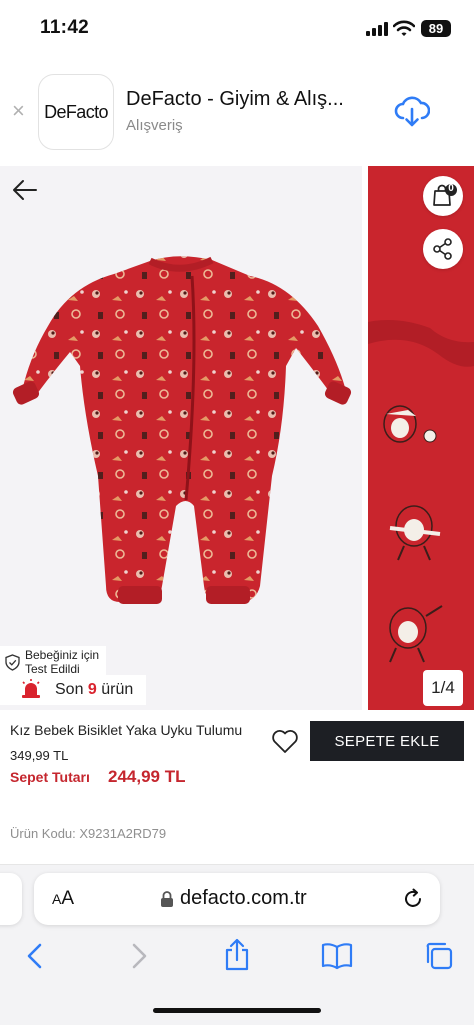 The height and width of the screenshot is (1025, 474). I want to click on stock-suffix: ürün, so click(117, 689).